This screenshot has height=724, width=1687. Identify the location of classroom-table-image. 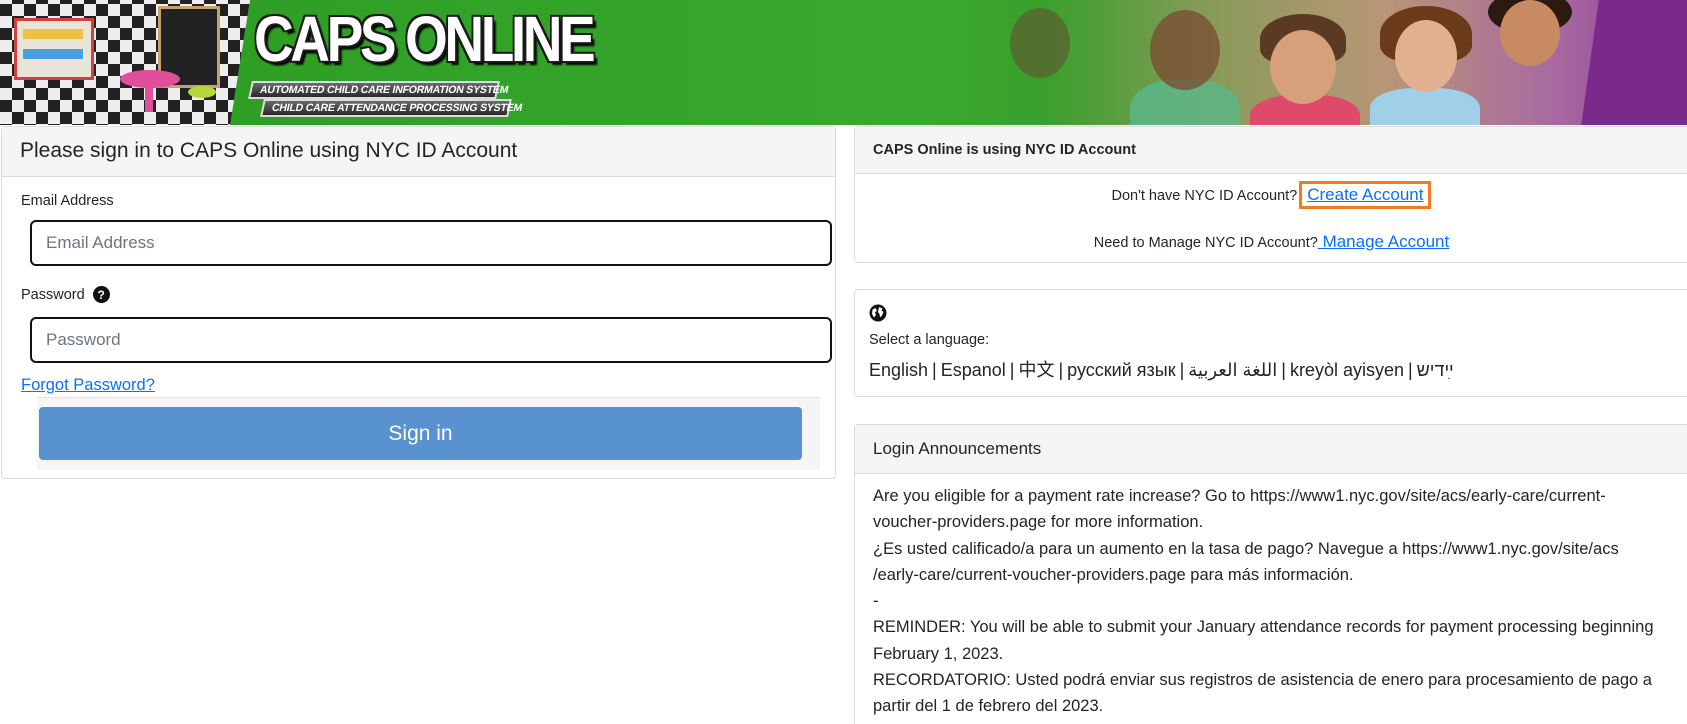
(150, 91).